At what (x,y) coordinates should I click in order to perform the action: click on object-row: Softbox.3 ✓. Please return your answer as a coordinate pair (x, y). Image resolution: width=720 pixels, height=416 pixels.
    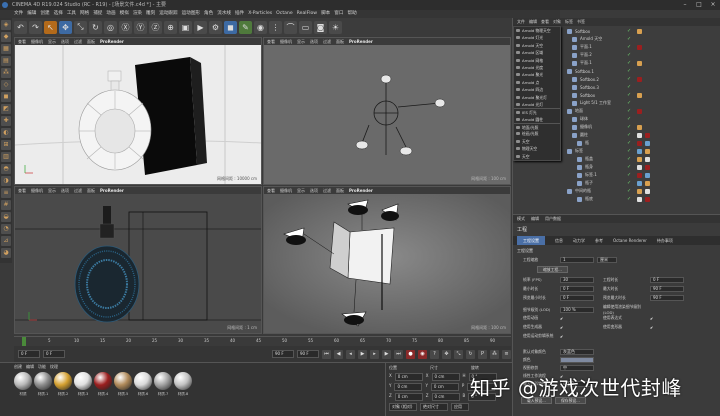
    Looking at the image, I should click on (642, 87).